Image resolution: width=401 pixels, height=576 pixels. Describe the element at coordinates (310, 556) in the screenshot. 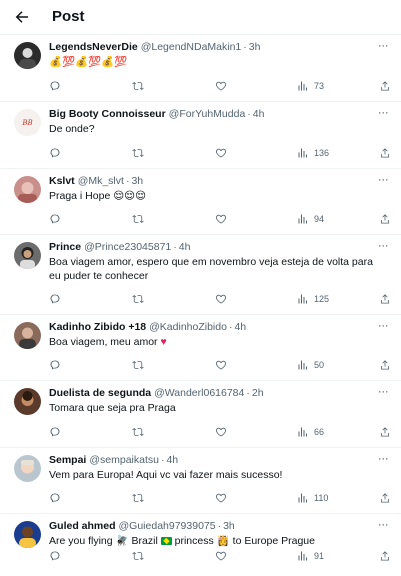

I see `views-icon: 91` at that location.